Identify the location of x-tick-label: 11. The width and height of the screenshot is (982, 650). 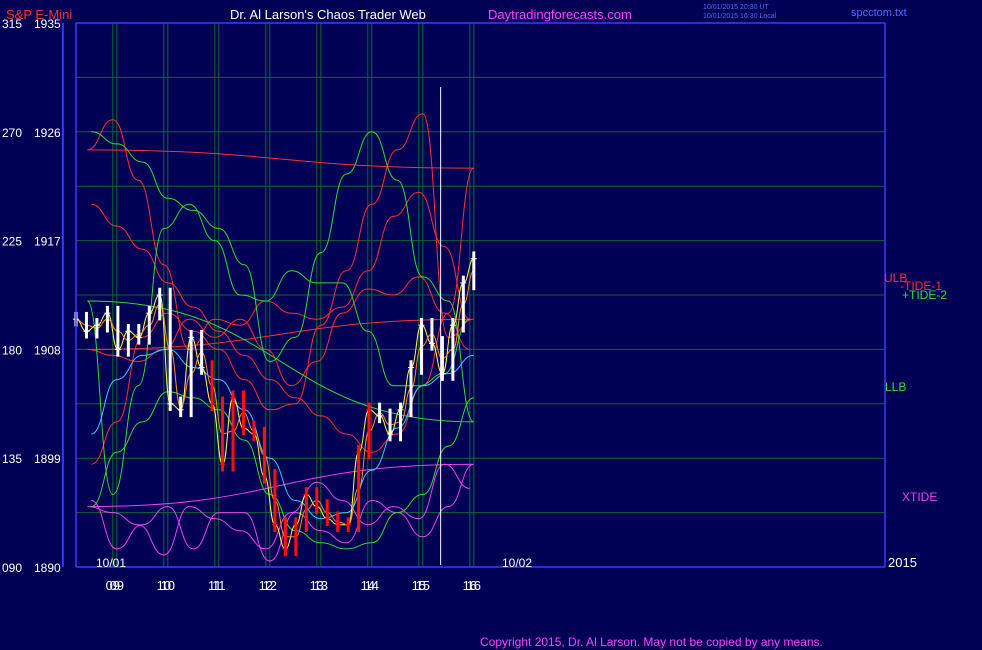
(215, 585).